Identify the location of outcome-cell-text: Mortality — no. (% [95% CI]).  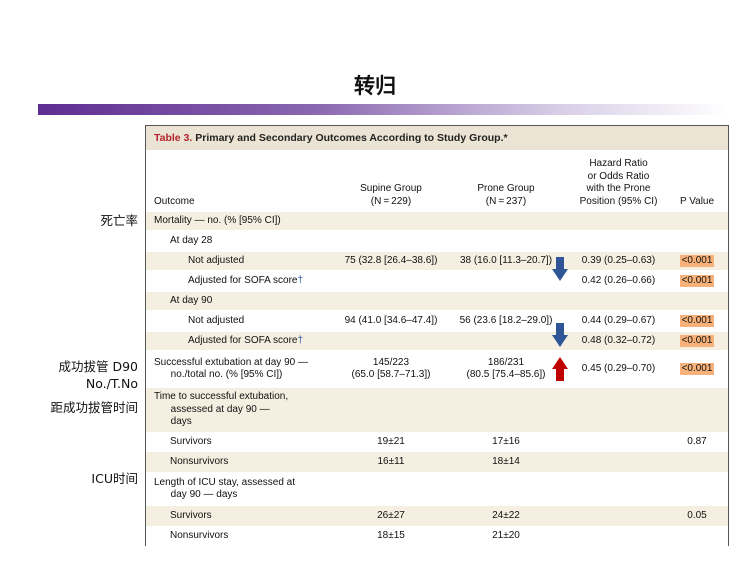
(217, 220).